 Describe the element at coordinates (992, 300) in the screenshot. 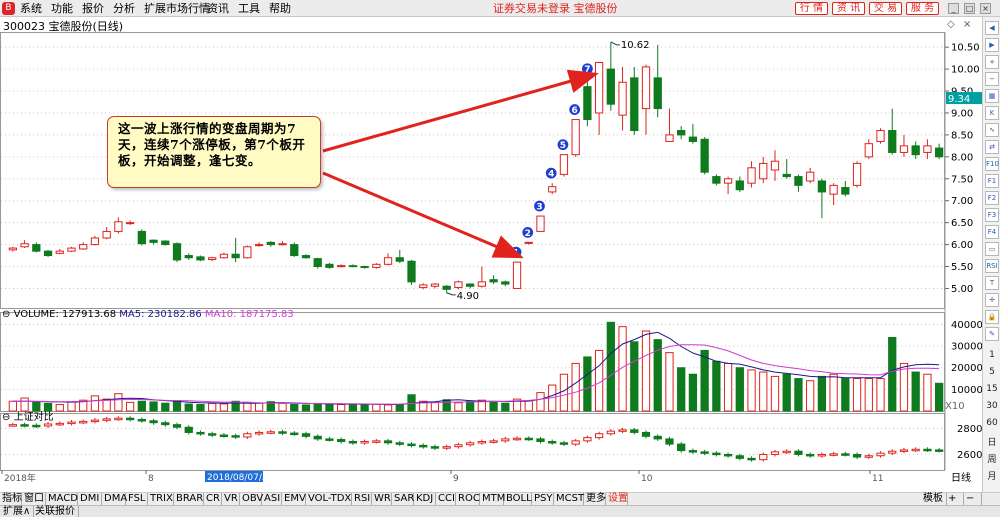

I see `cross-icon: ✛` at that location.